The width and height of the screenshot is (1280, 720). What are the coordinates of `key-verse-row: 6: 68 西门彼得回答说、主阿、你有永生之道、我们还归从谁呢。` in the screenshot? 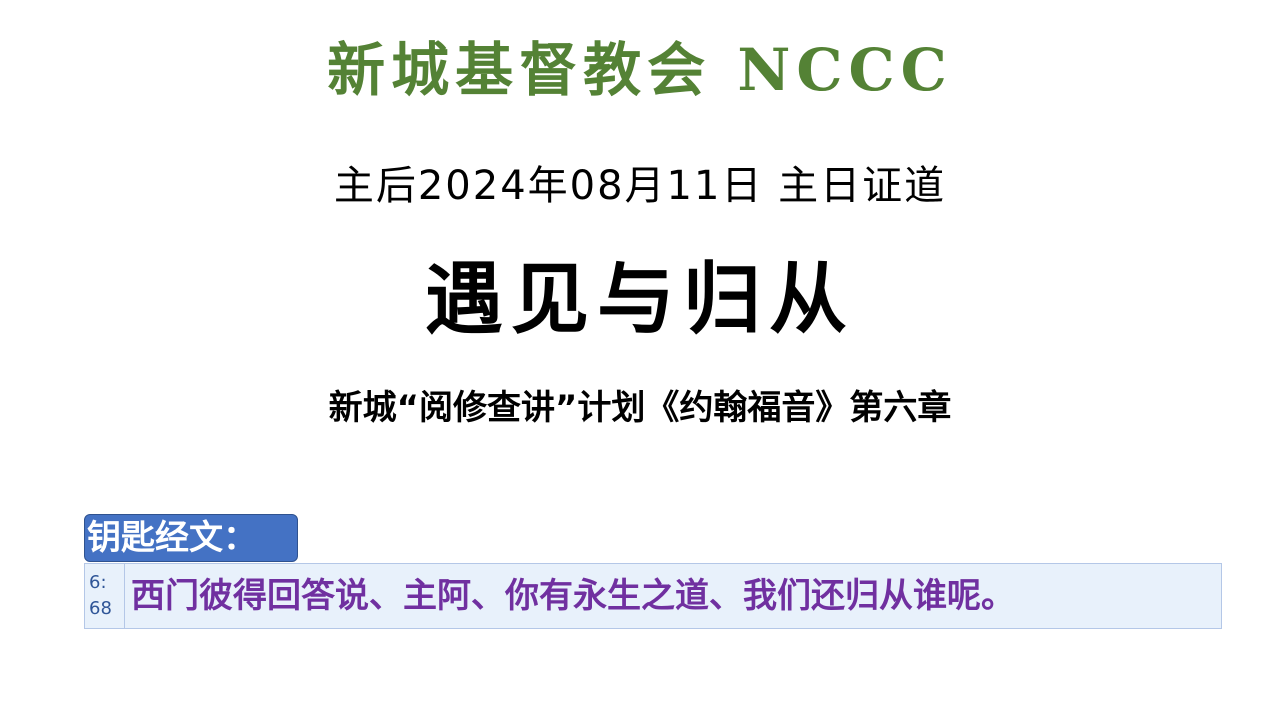 It's located at (653, 596).